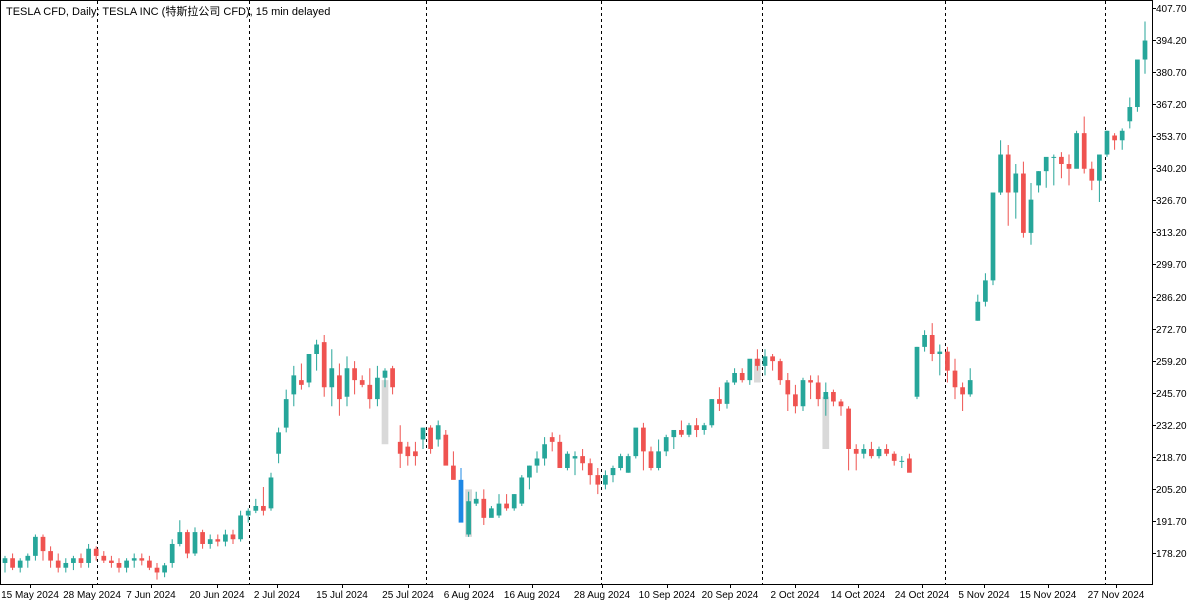 The width and height of the screenshot is (1200, 605). Describe the element at coordinates (1171, 490) in the screenshot. I see `y-tick-label-2: 205.20` at that location.